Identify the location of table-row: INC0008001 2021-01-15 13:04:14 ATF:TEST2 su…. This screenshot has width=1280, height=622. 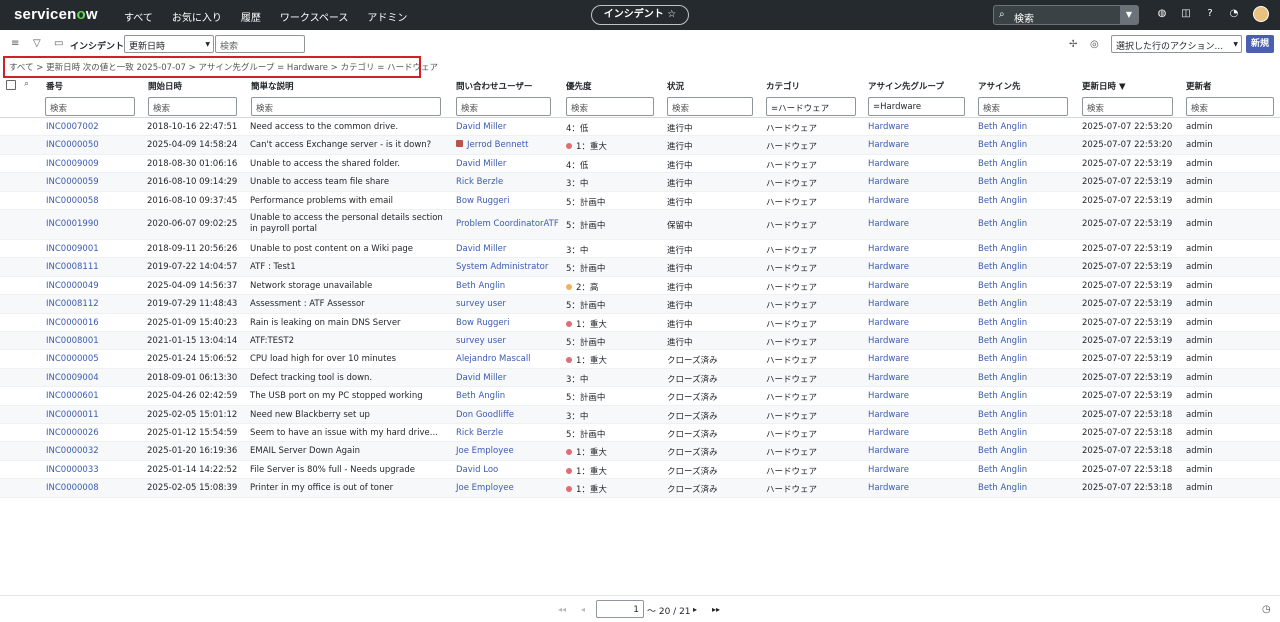
(640, 341).